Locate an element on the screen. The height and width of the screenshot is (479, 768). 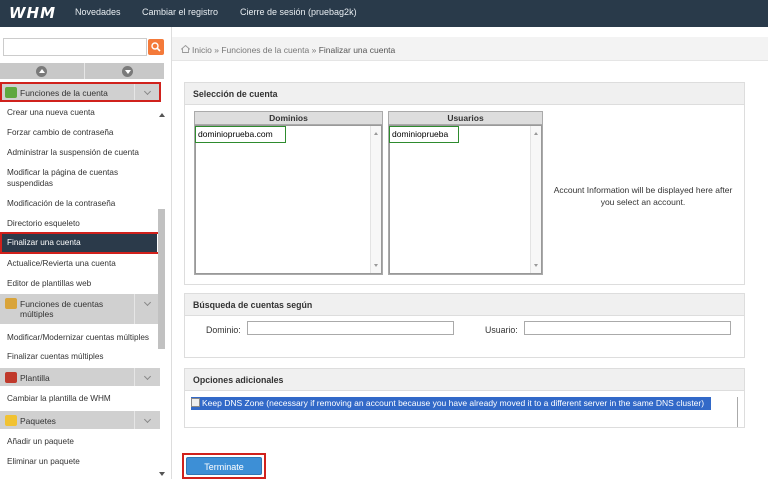
users-scrollbar is located at coordinates (535, 199).